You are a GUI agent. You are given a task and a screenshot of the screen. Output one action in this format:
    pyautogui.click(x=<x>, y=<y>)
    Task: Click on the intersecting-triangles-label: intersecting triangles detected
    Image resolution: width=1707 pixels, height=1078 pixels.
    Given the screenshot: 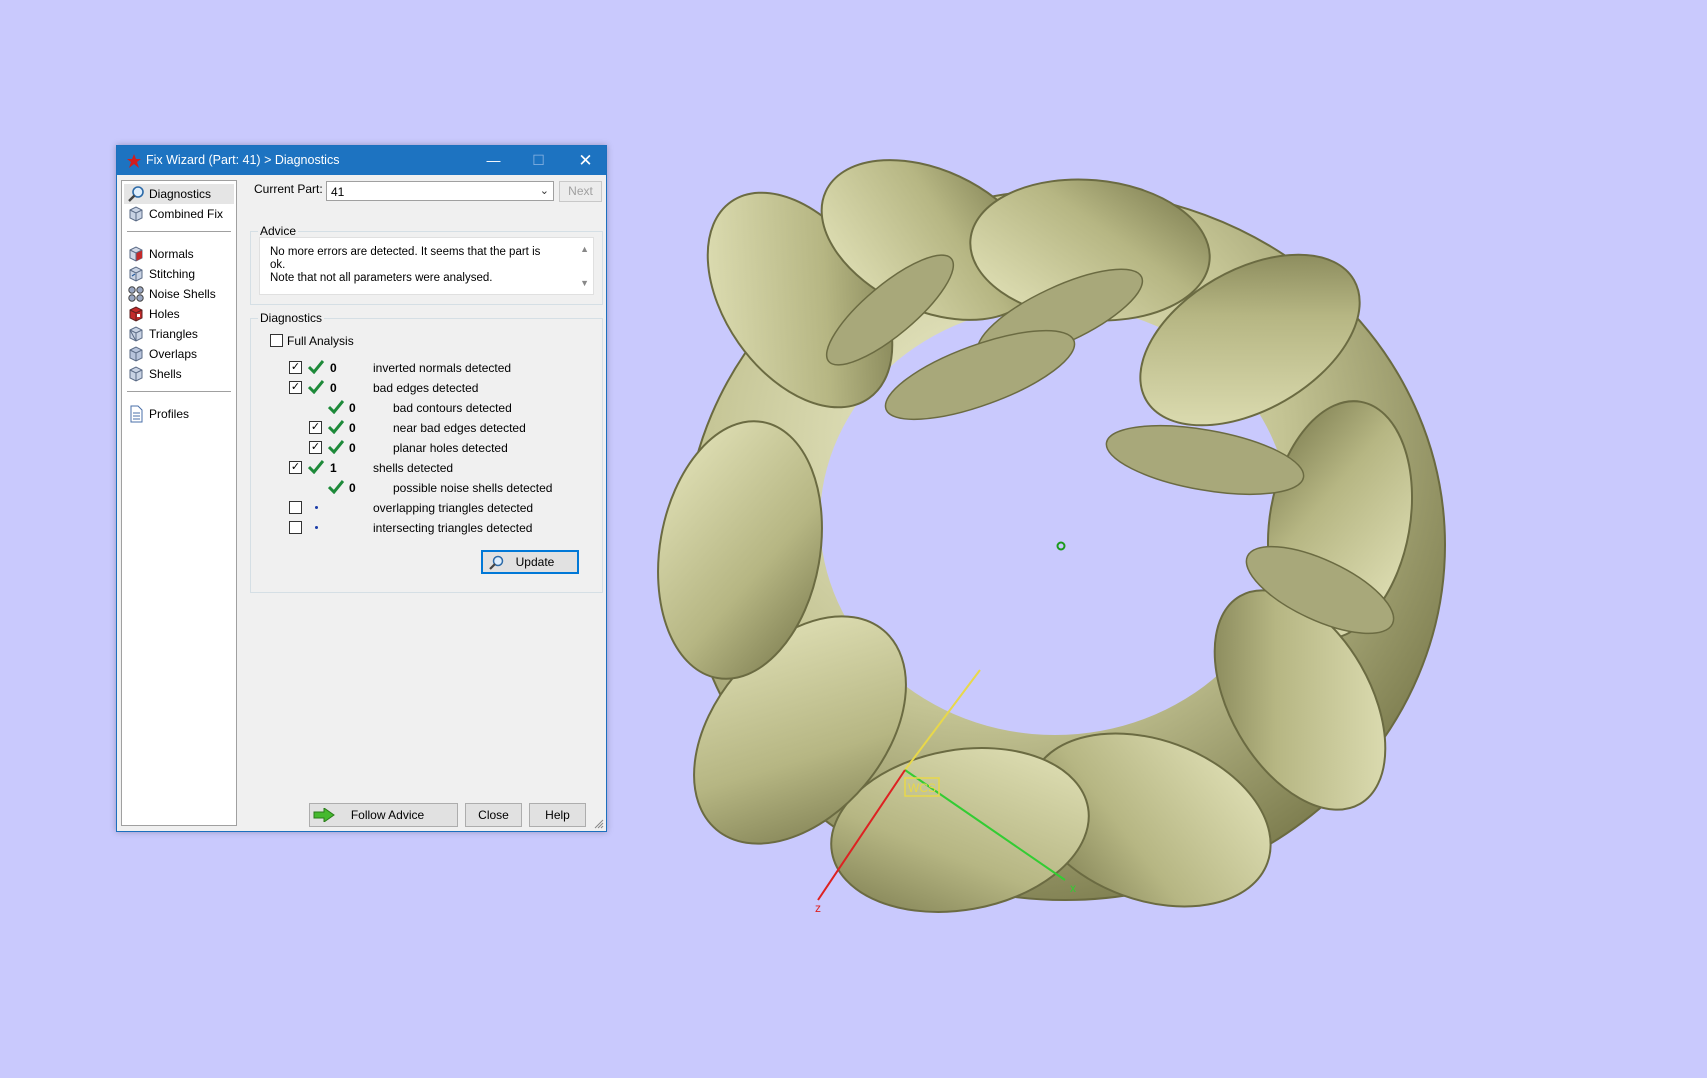 What is the action you would take?
    pyautogui.click(x=453, y=528)
    